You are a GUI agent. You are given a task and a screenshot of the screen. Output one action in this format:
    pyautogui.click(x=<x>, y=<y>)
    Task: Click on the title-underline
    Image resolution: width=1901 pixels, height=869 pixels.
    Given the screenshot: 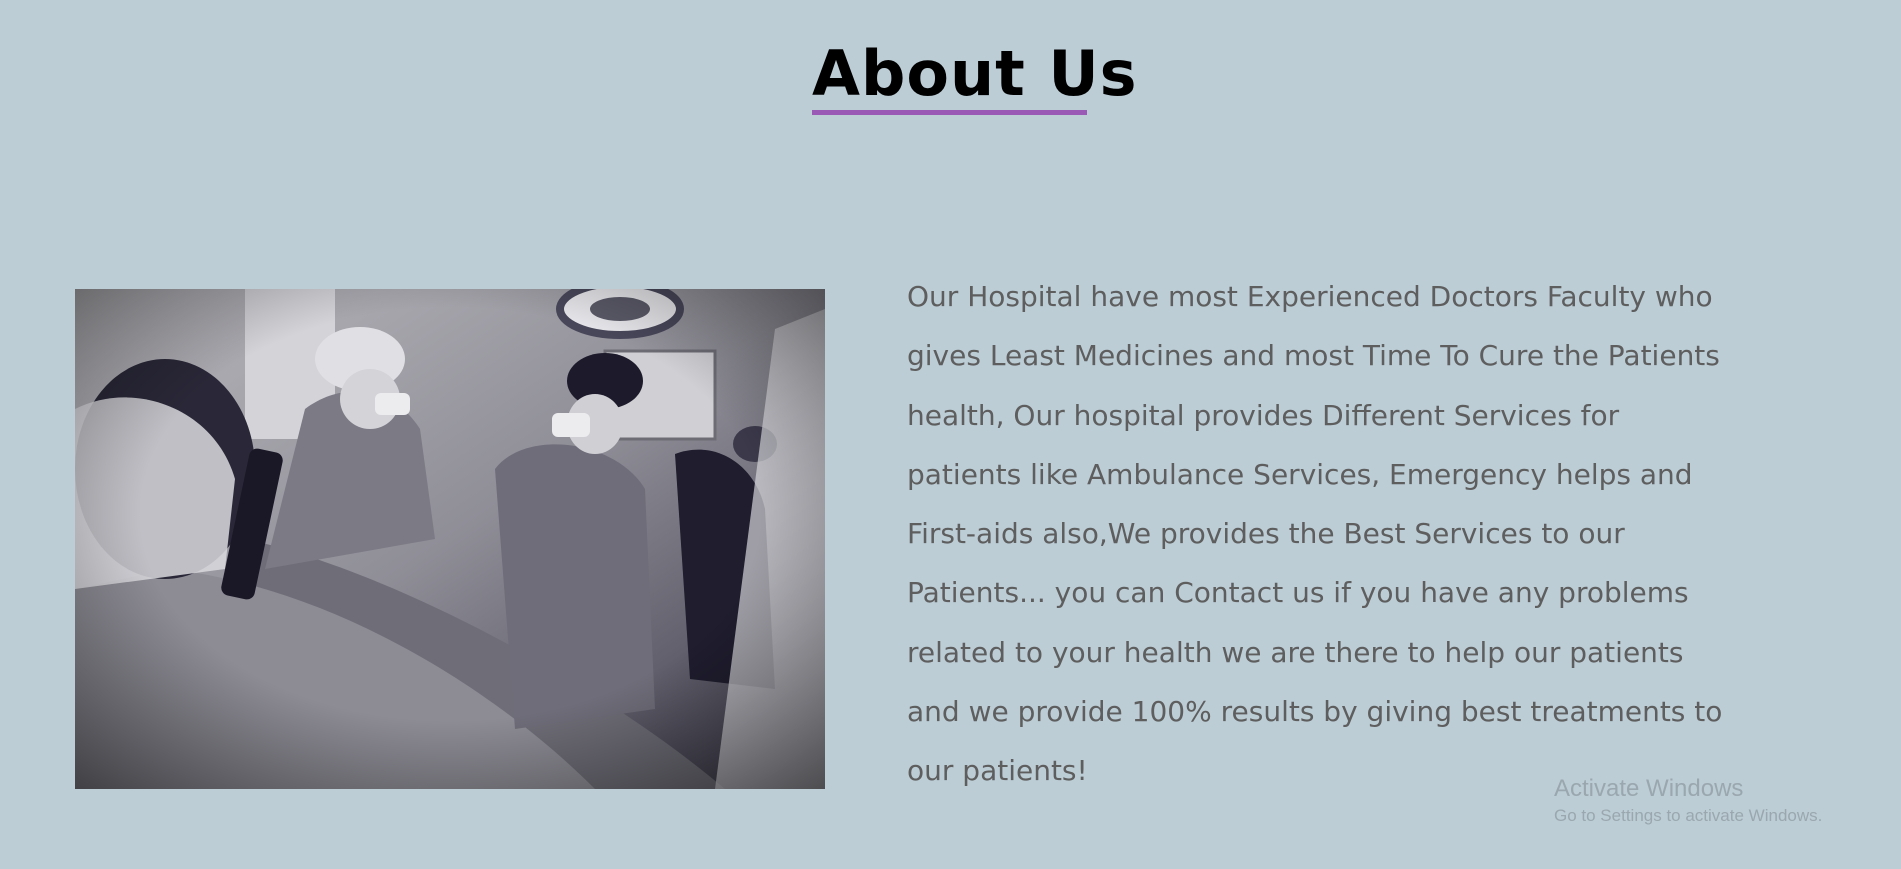 What is the action you would take?
    pyautogui.click(x=949, y=112)
    